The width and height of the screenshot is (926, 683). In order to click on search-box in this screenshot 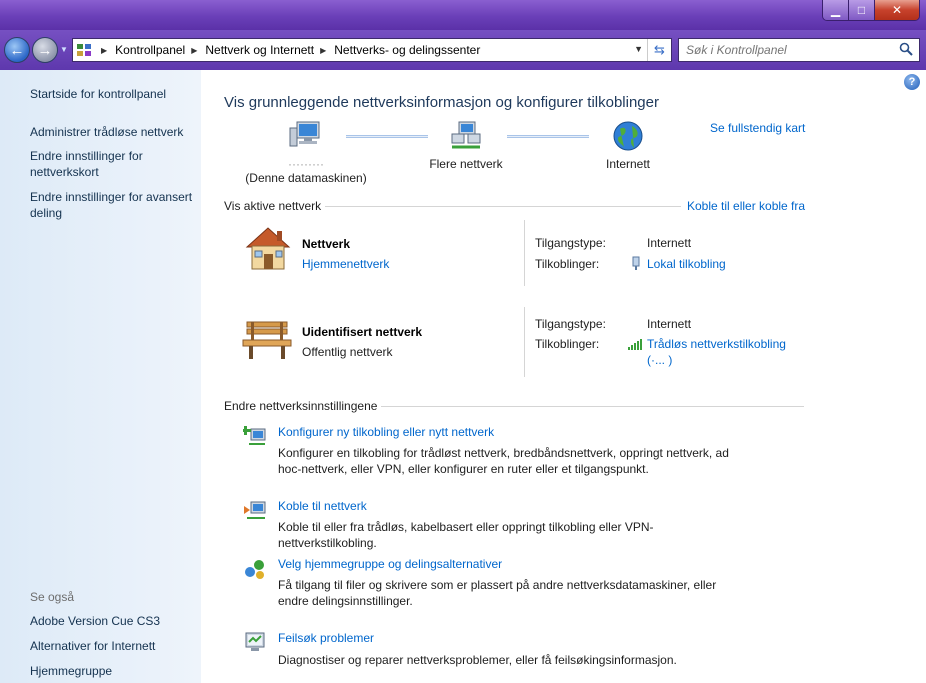, I will do `click(799, 50)`.